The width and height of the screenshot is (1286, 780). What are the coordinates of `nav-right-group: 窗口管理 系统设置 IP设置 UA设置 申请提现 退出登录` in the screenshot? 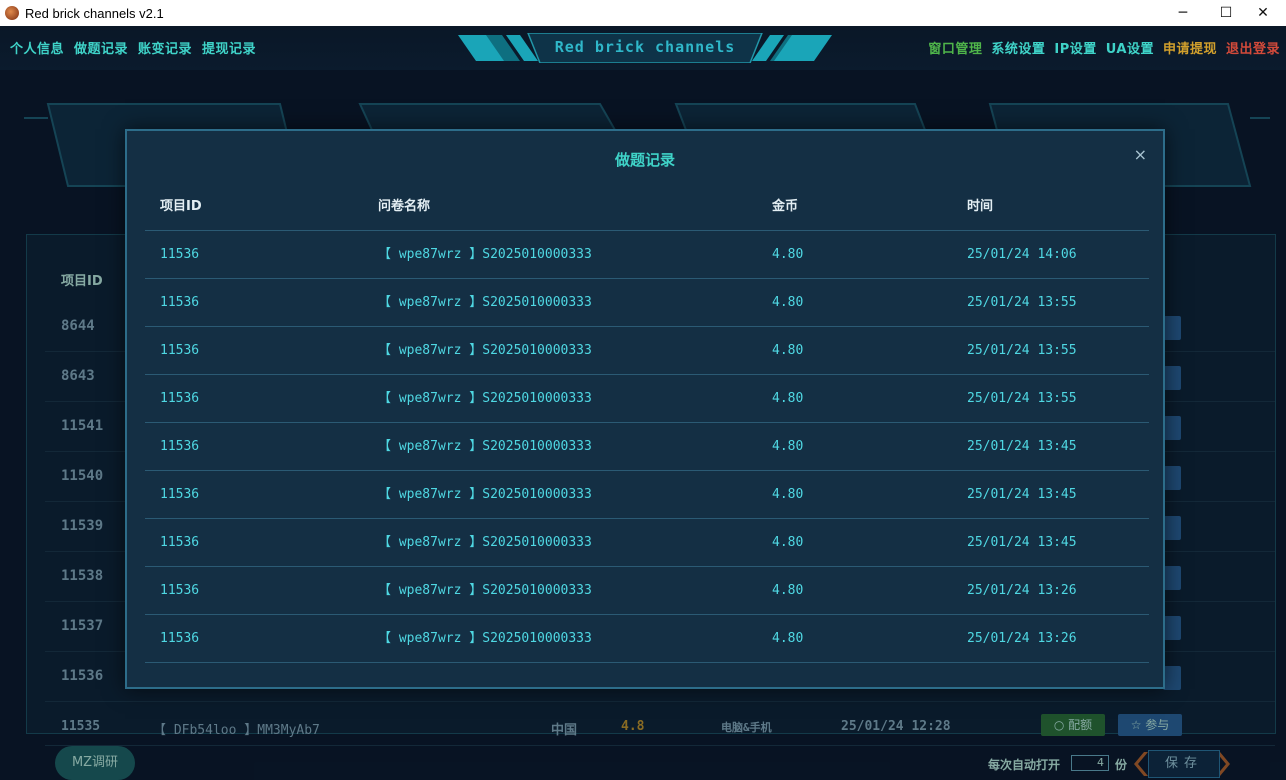 It's located at (1104, 47).